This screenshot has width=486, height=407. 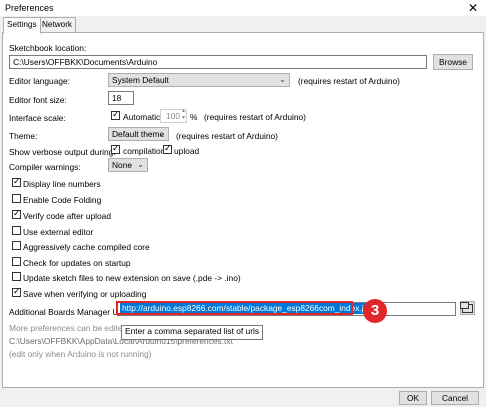 I want to click on verbose-compilation-checkbox, so click(x=115, y=148).